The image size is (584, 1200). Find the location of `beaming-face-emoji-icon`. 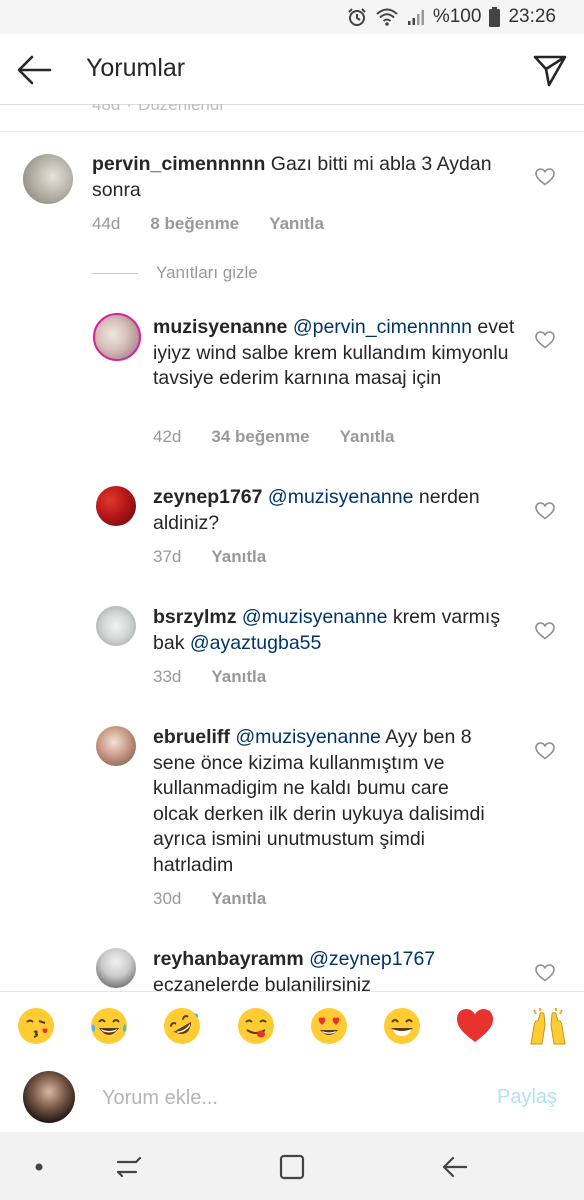

beaming-face-emoji-icon is located at coordinates (402, 1026).